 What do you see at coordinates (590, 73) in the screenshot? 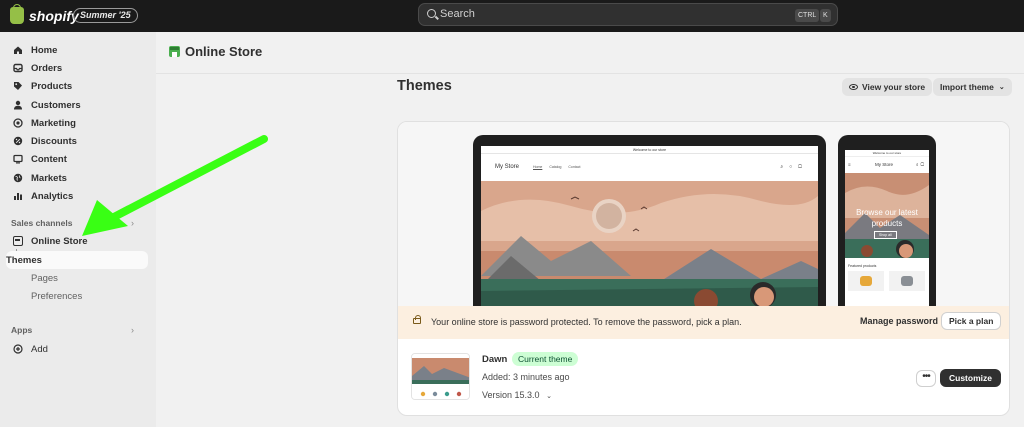
I see `header-divider` at bounding box center [590, 73].